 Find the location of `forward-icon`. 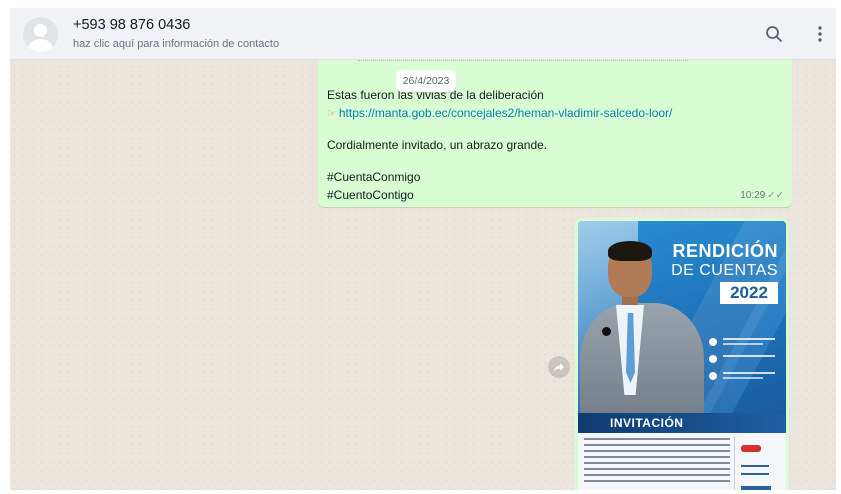

forward-icon is located at coordinates (559, 367).